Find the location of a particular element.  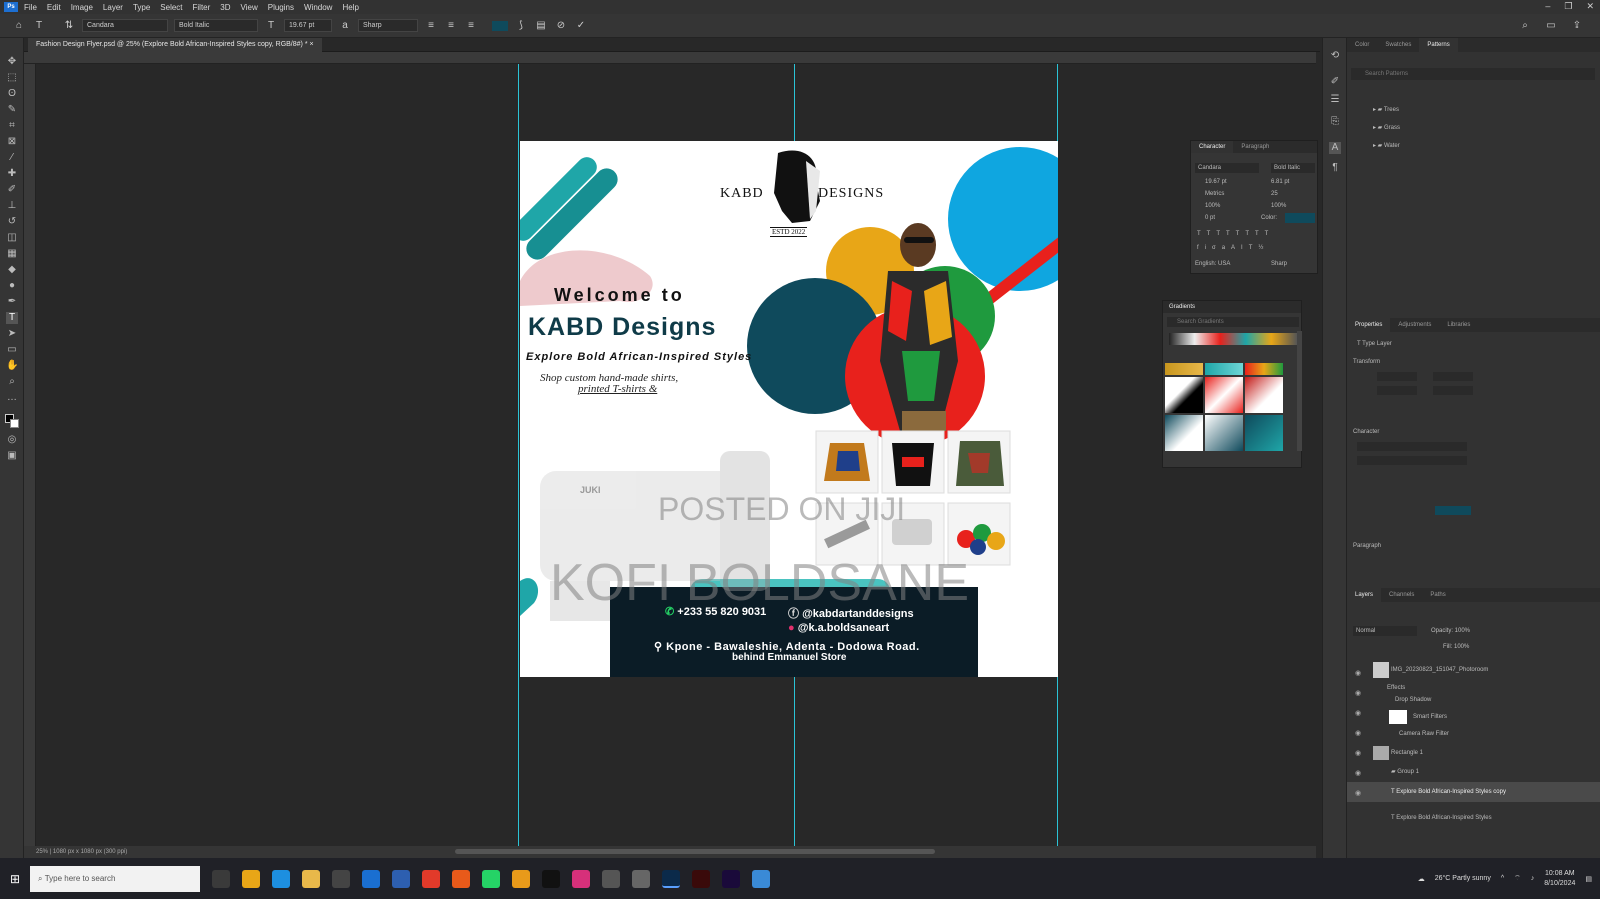

mail-icon is located at coordinates (371, 878).